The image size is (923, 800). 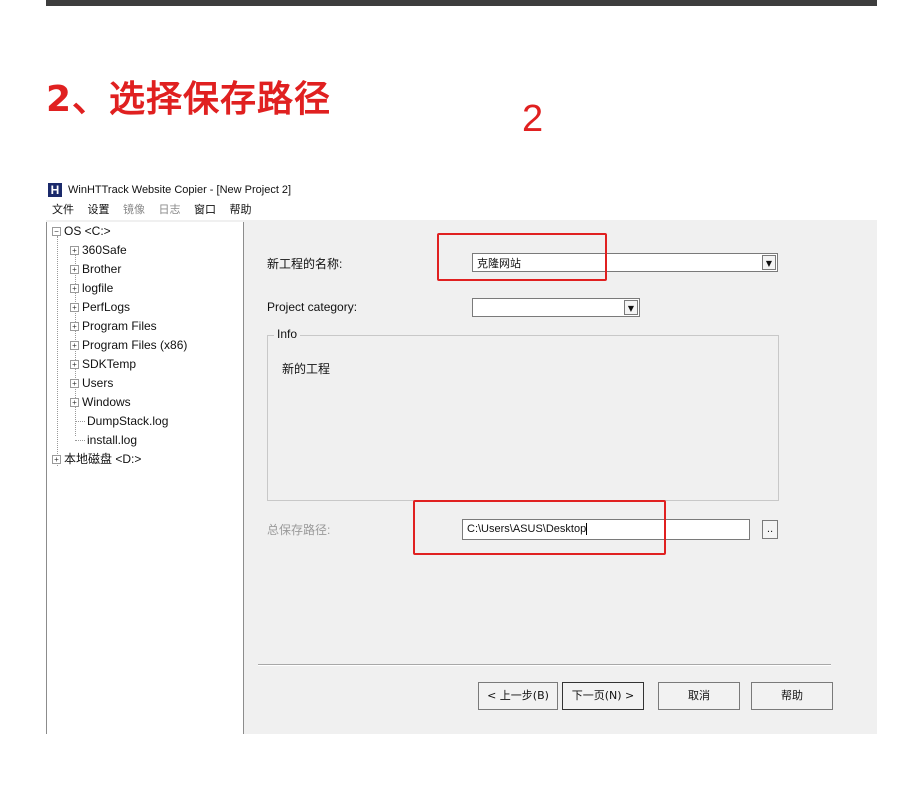 What do you see at coordinates (306, 369) in the screenshot?
I see `info-text: 新的工程` at bounding box center [306, 369].